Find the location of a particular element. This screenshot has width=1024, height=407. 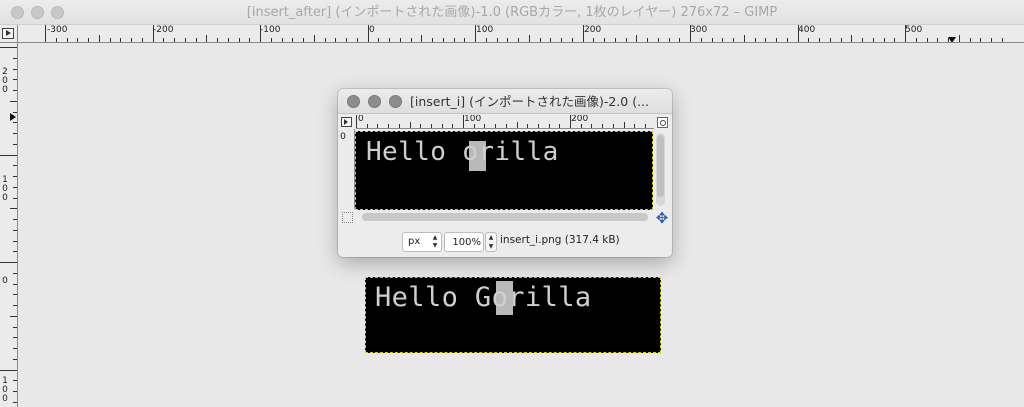

zoom-stepper: ▲ ▼ is located at coordinates (491, 242).